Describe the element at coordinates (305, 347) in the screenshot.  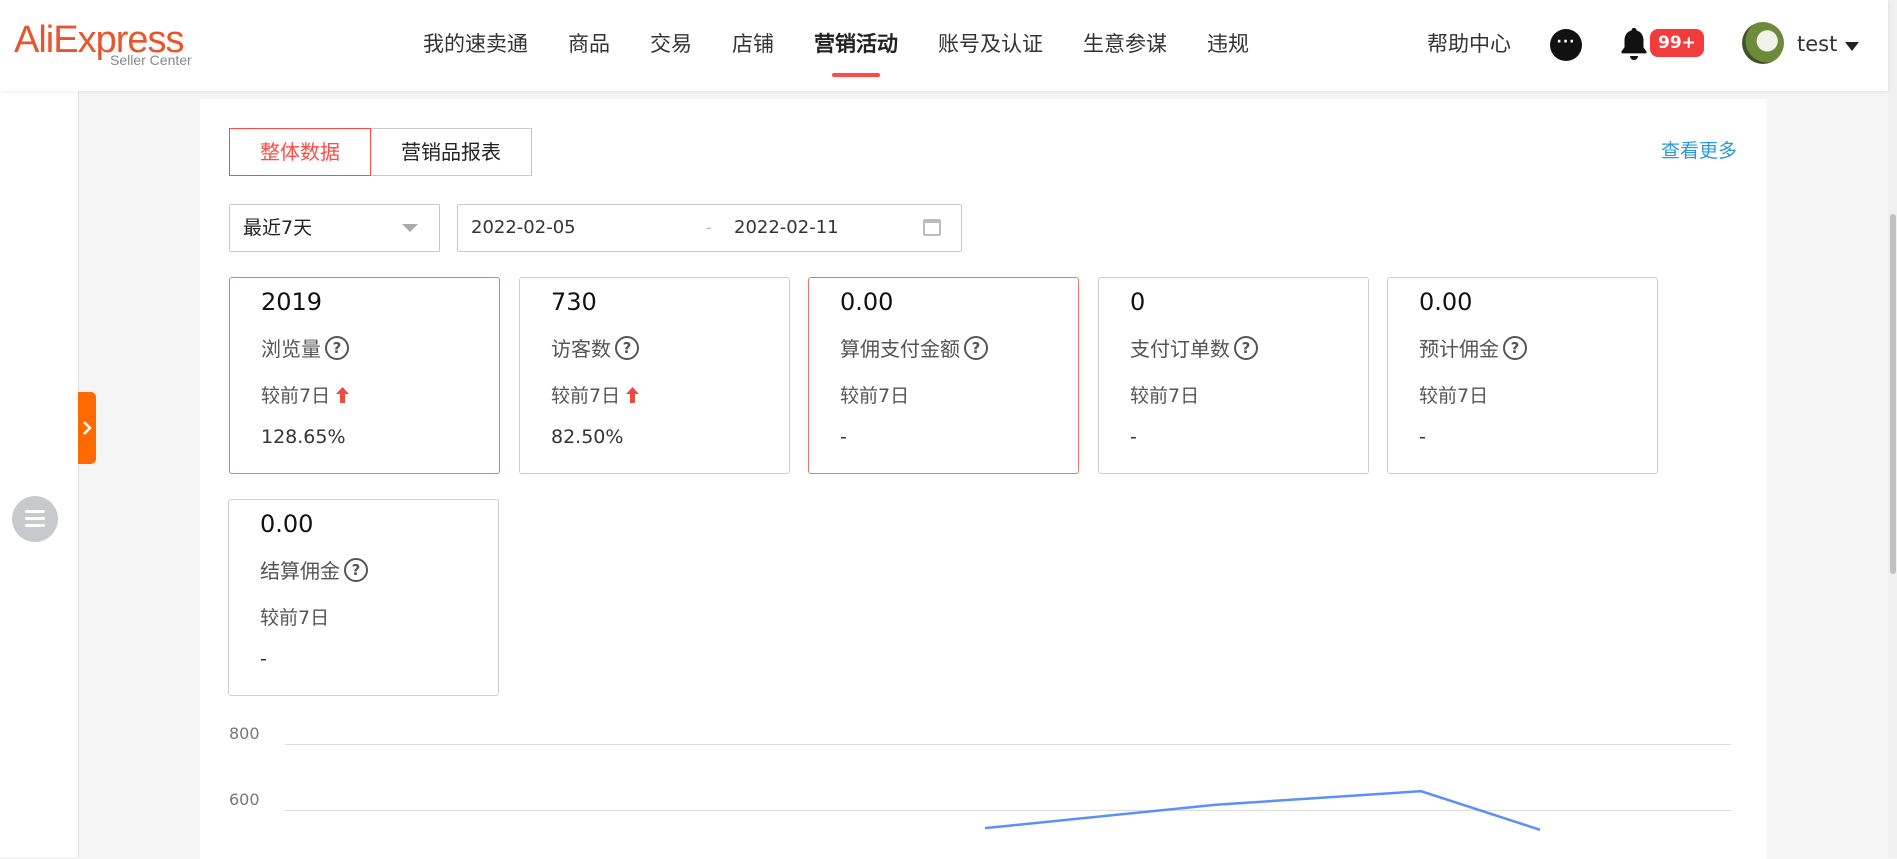
I see `metric-label: 浏览量?` at that location.